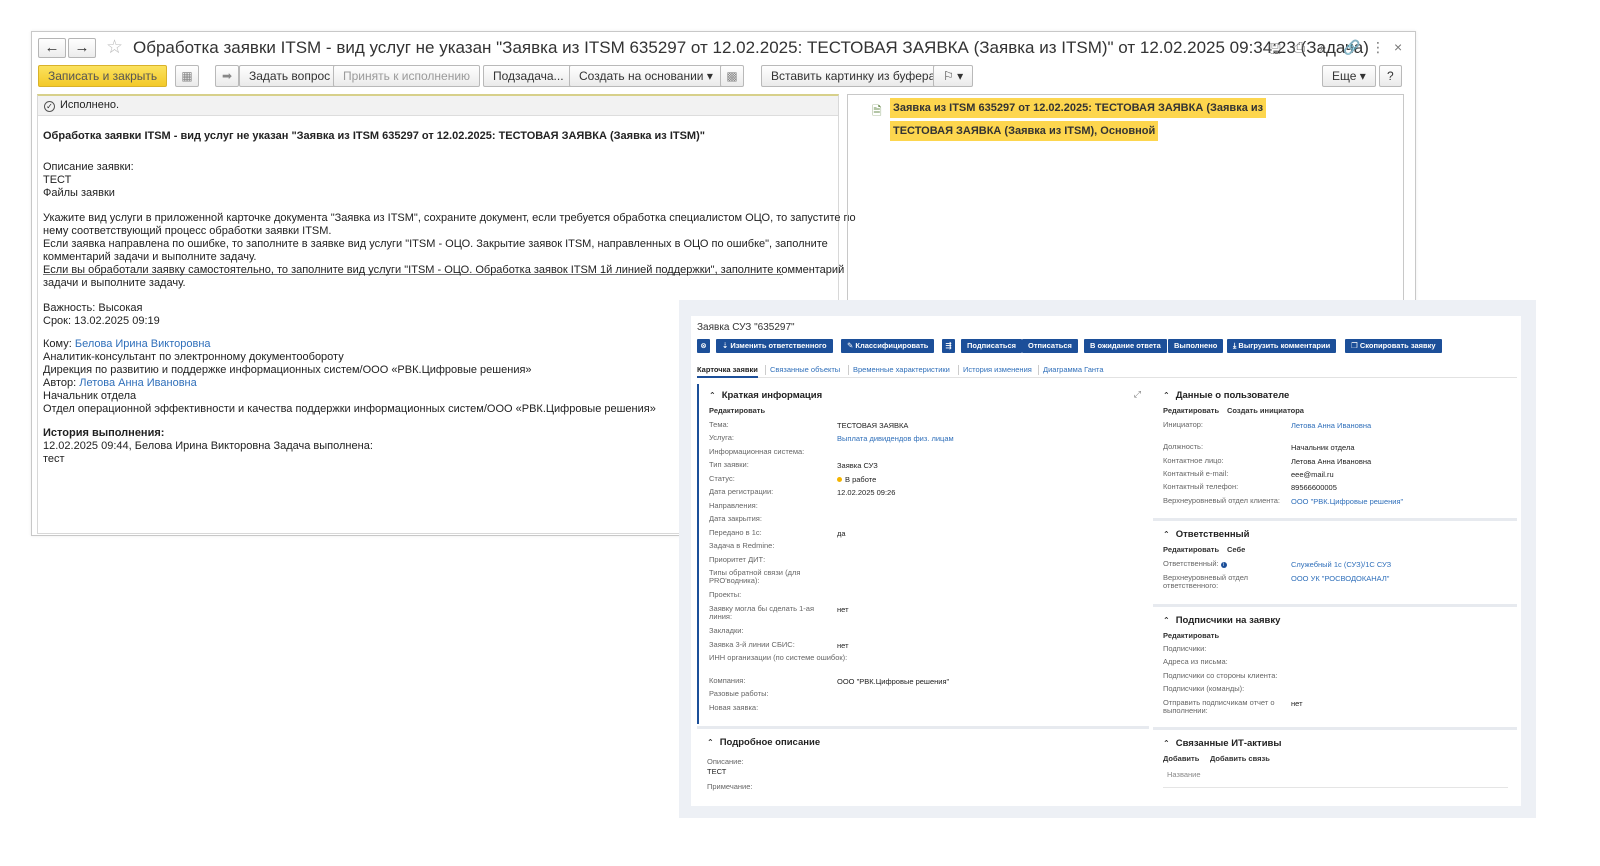  I want to click on author-link: Летова Анна Ивановна, so click(138, 383).